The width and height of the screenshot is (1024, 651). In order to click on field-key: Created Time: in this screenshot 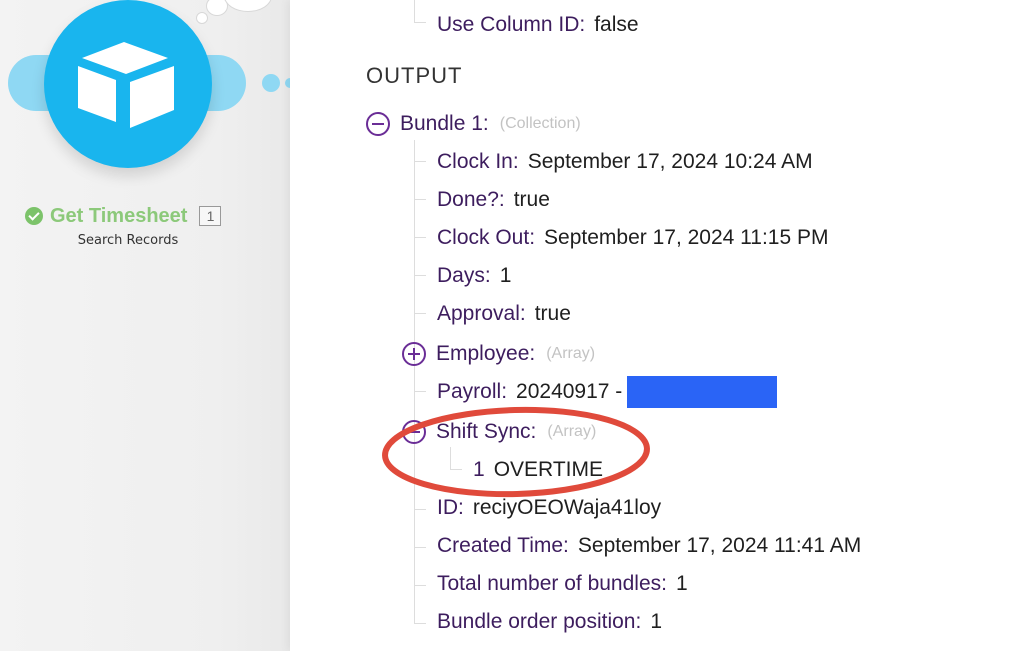, I will do `click(503, 545)`.